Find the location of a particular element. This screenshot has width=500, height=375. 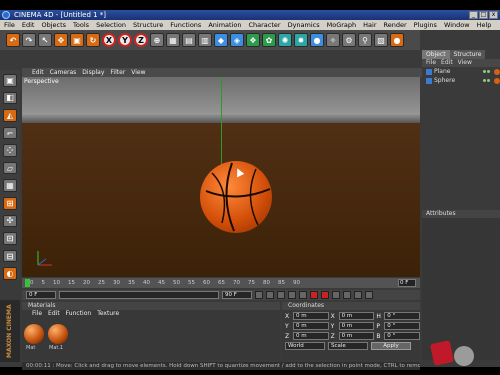

keyframe-selection-icon is located at coordinates (336, 295).